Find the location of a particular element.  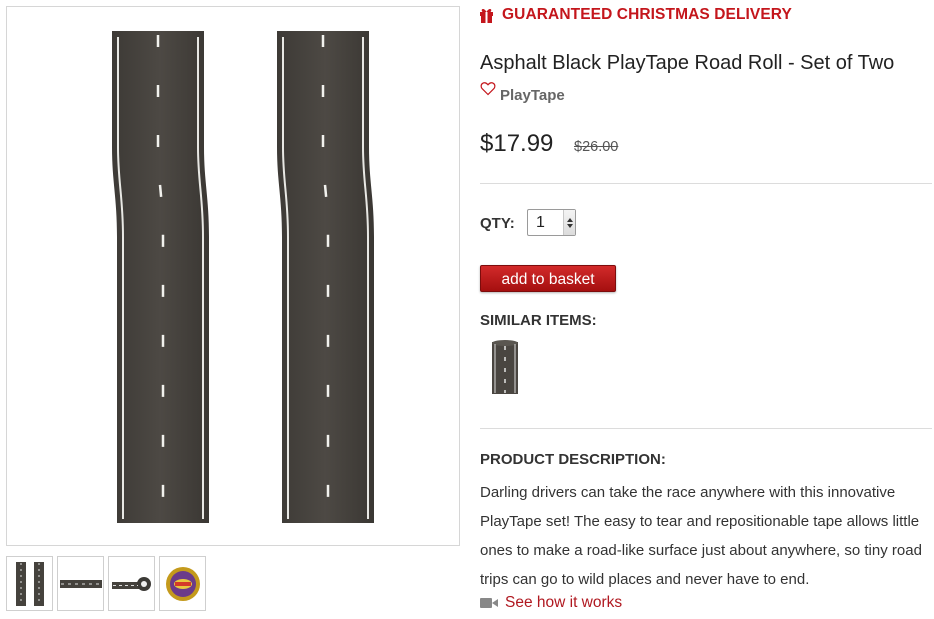

thumbnail-horizontal-strip is located at coordinates (80, 583).